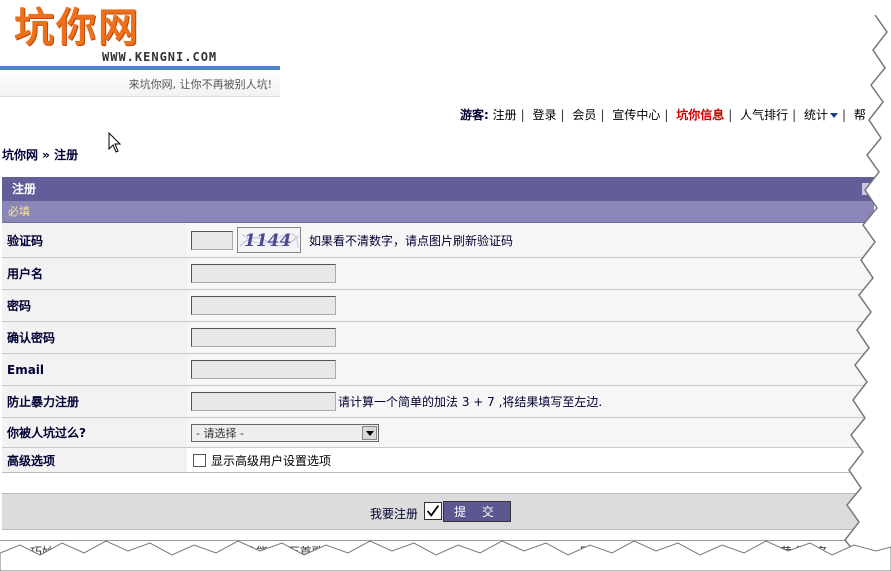  I want to click on confirm-password-label: 确认密码, so click(31, 338).